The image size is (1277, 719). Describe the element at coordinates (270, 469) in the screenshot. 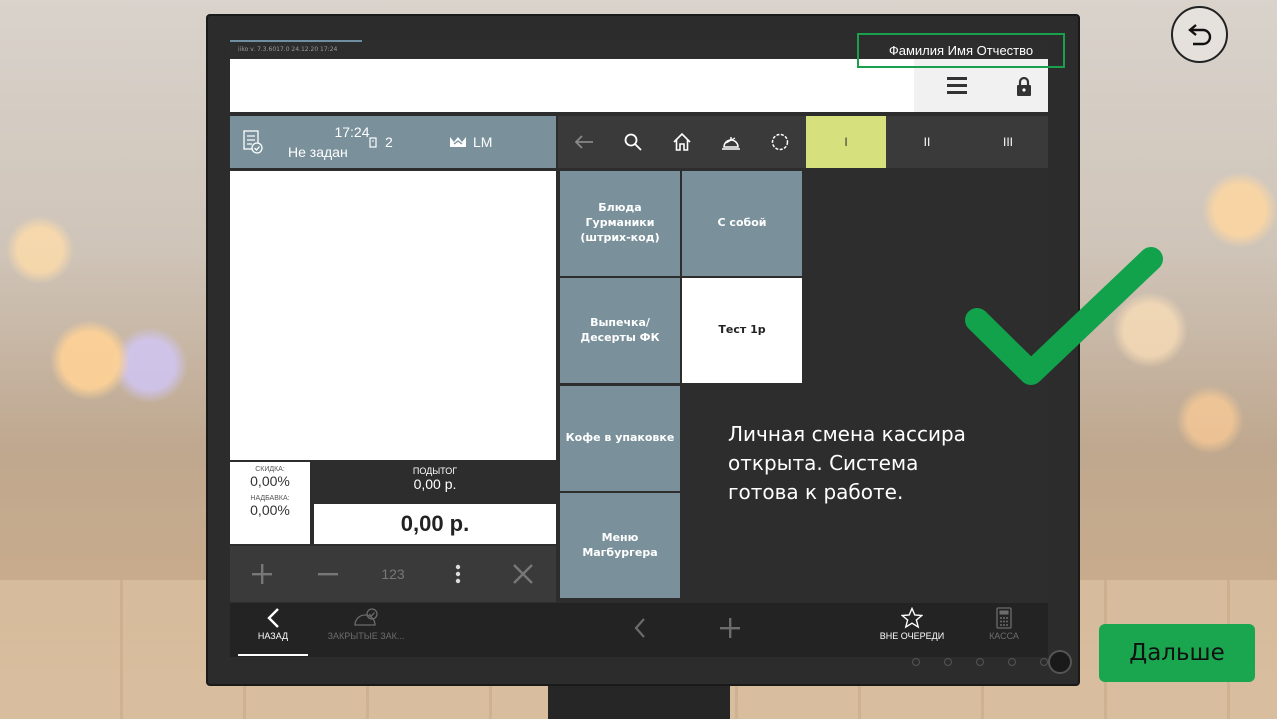

I see `discount-label: СКИДКА:` at that location.